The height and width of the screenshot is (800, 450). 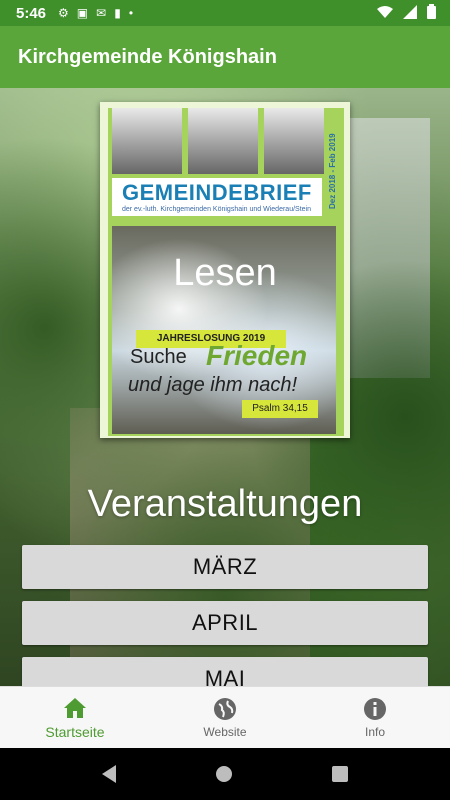 What do you see at coordinates (147, 56) in the screenshot?
I see `app-title: Kirchgemeinde Königshain` at bounding box center [147, 56].